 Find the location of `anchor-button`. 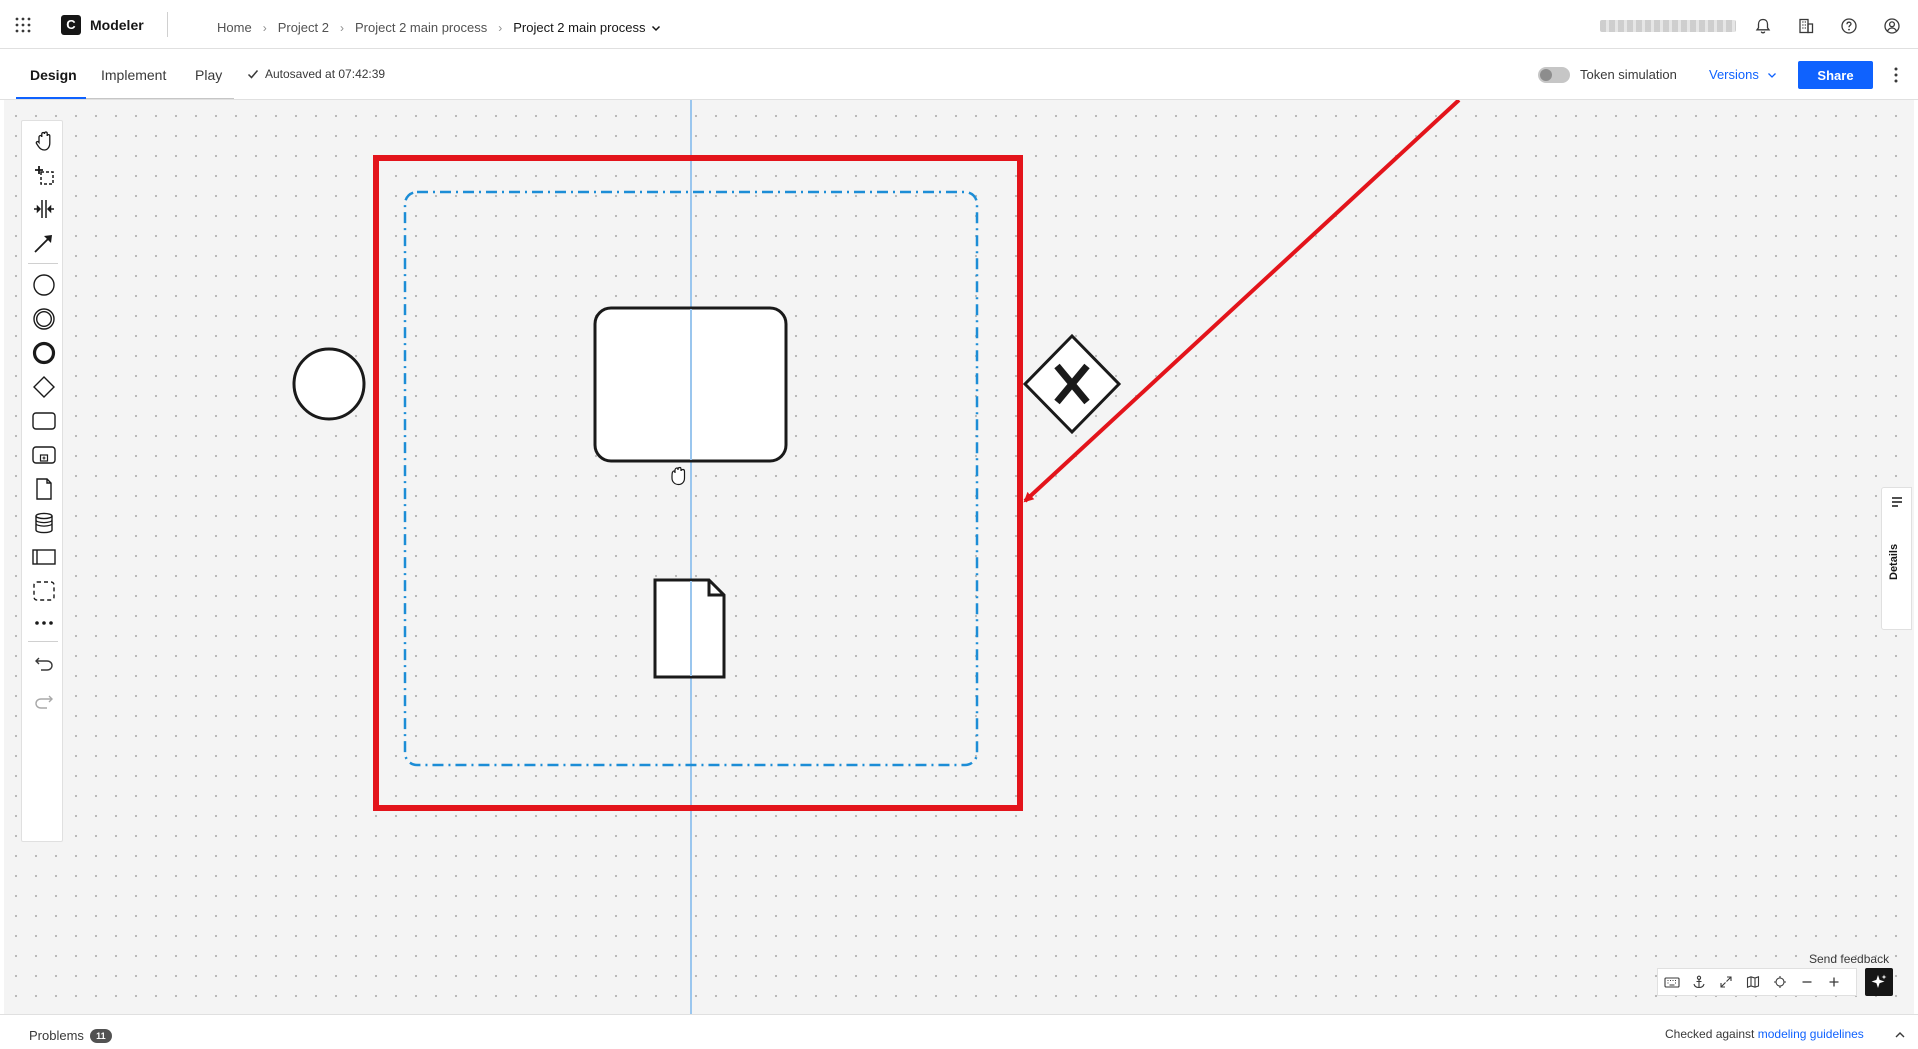

anchor-button is located at coordinates (1698, 982).